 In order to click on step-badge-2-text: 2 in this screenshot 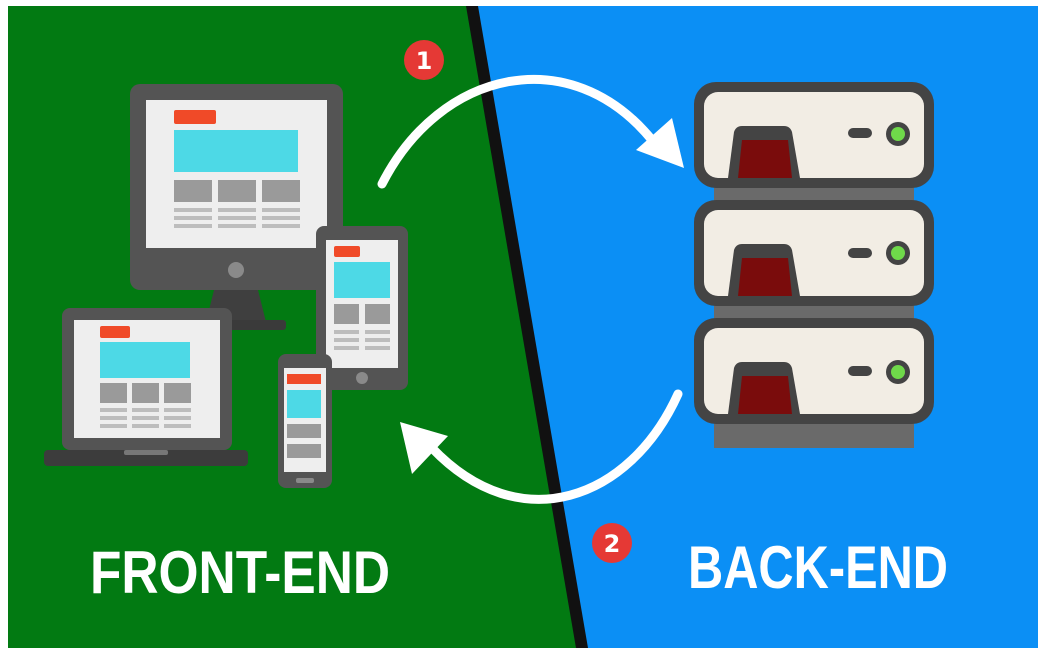, I will do `click(612, 544)`.